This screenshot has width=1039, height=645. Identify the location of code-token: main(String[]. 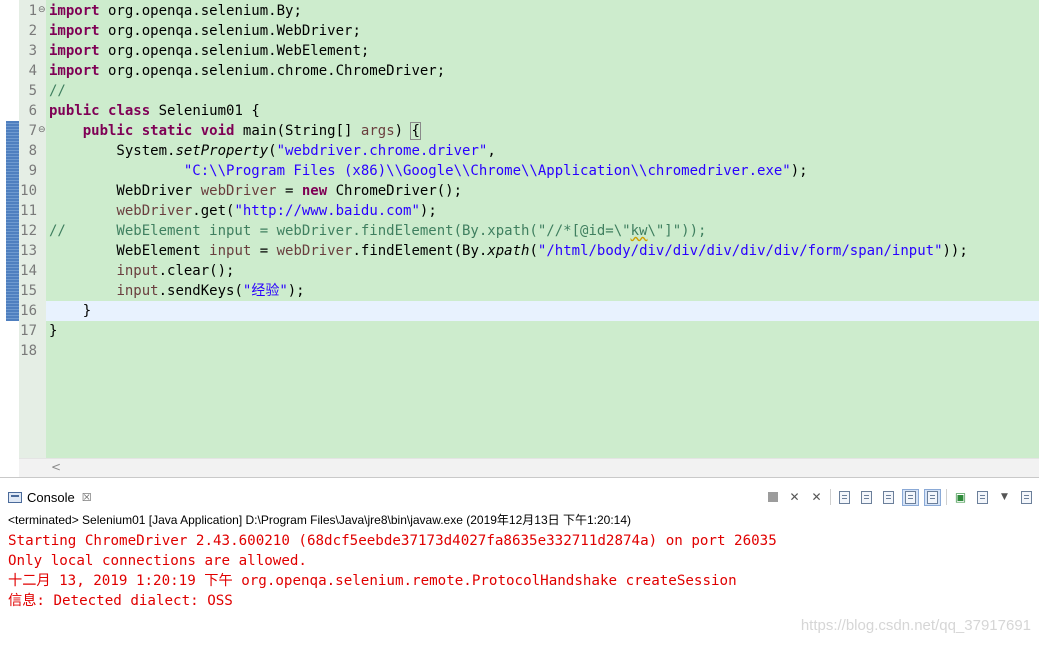
(297, 131).